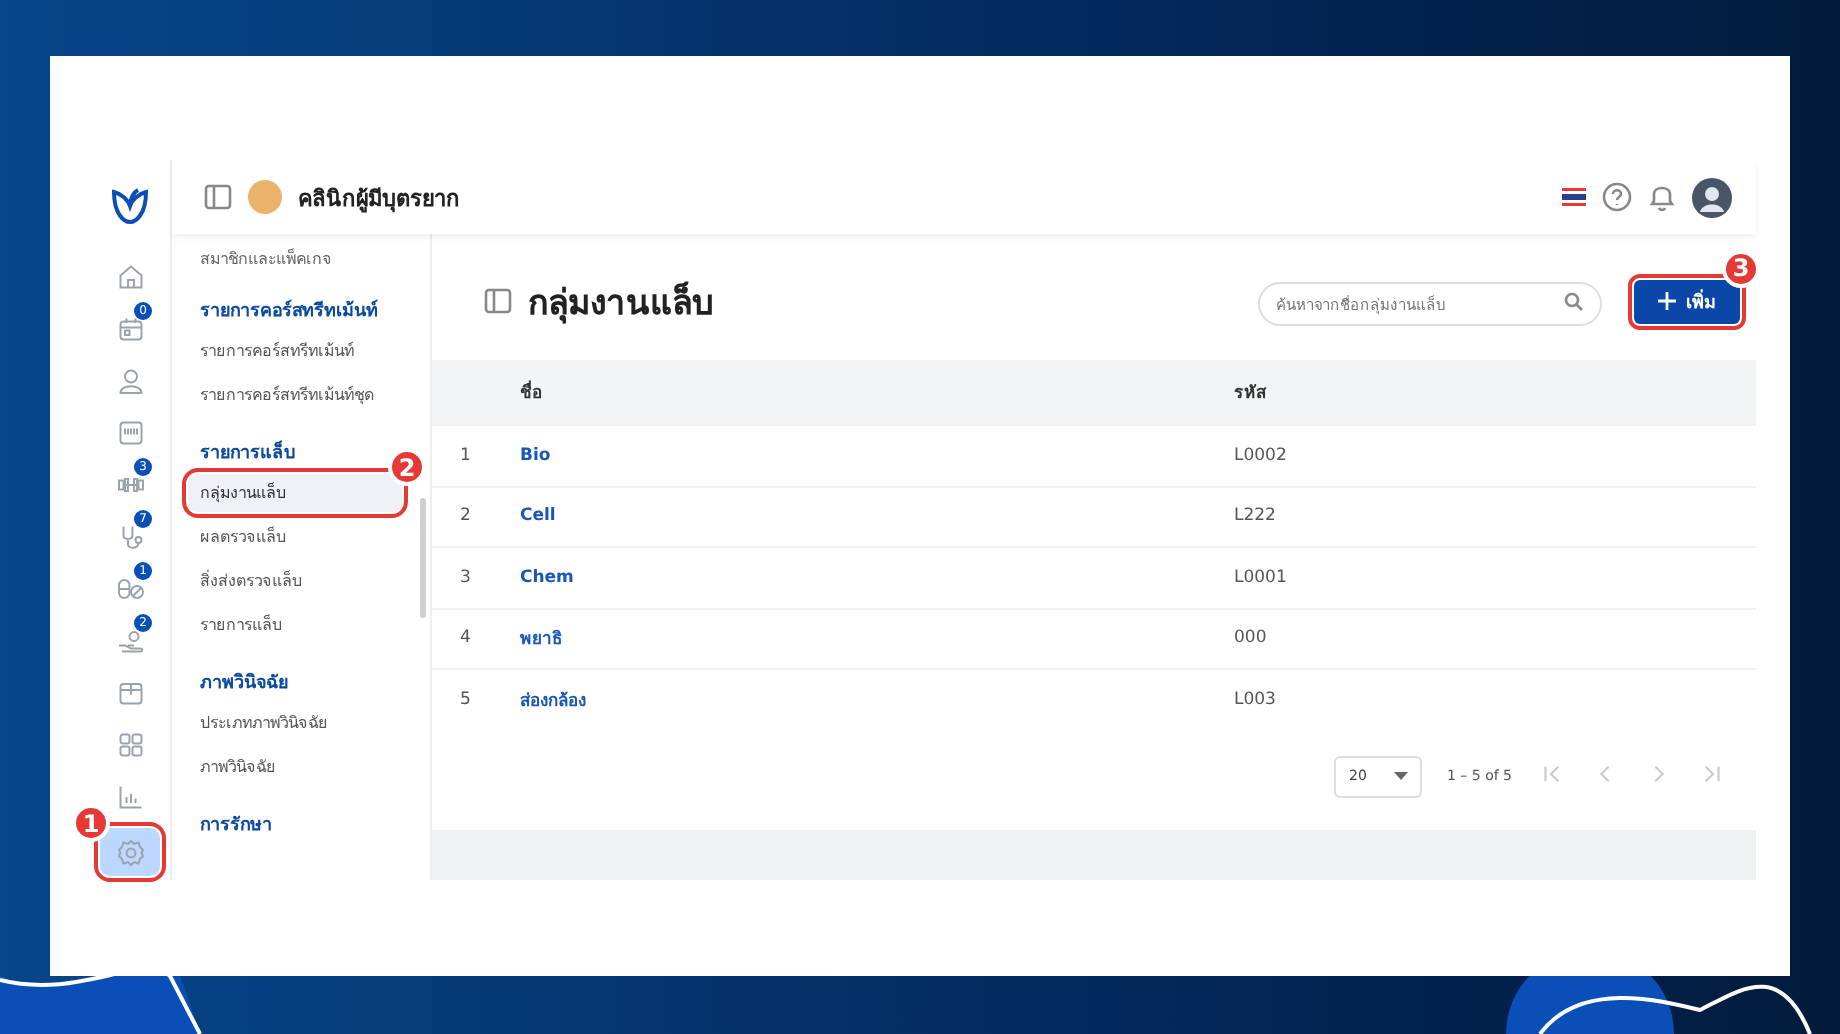 This screenshot has height=1034, width=1840. What do you see at coordinates (465, 577) in the screenshot?
I see `row-number: 3` at bounding box center [465, 577].